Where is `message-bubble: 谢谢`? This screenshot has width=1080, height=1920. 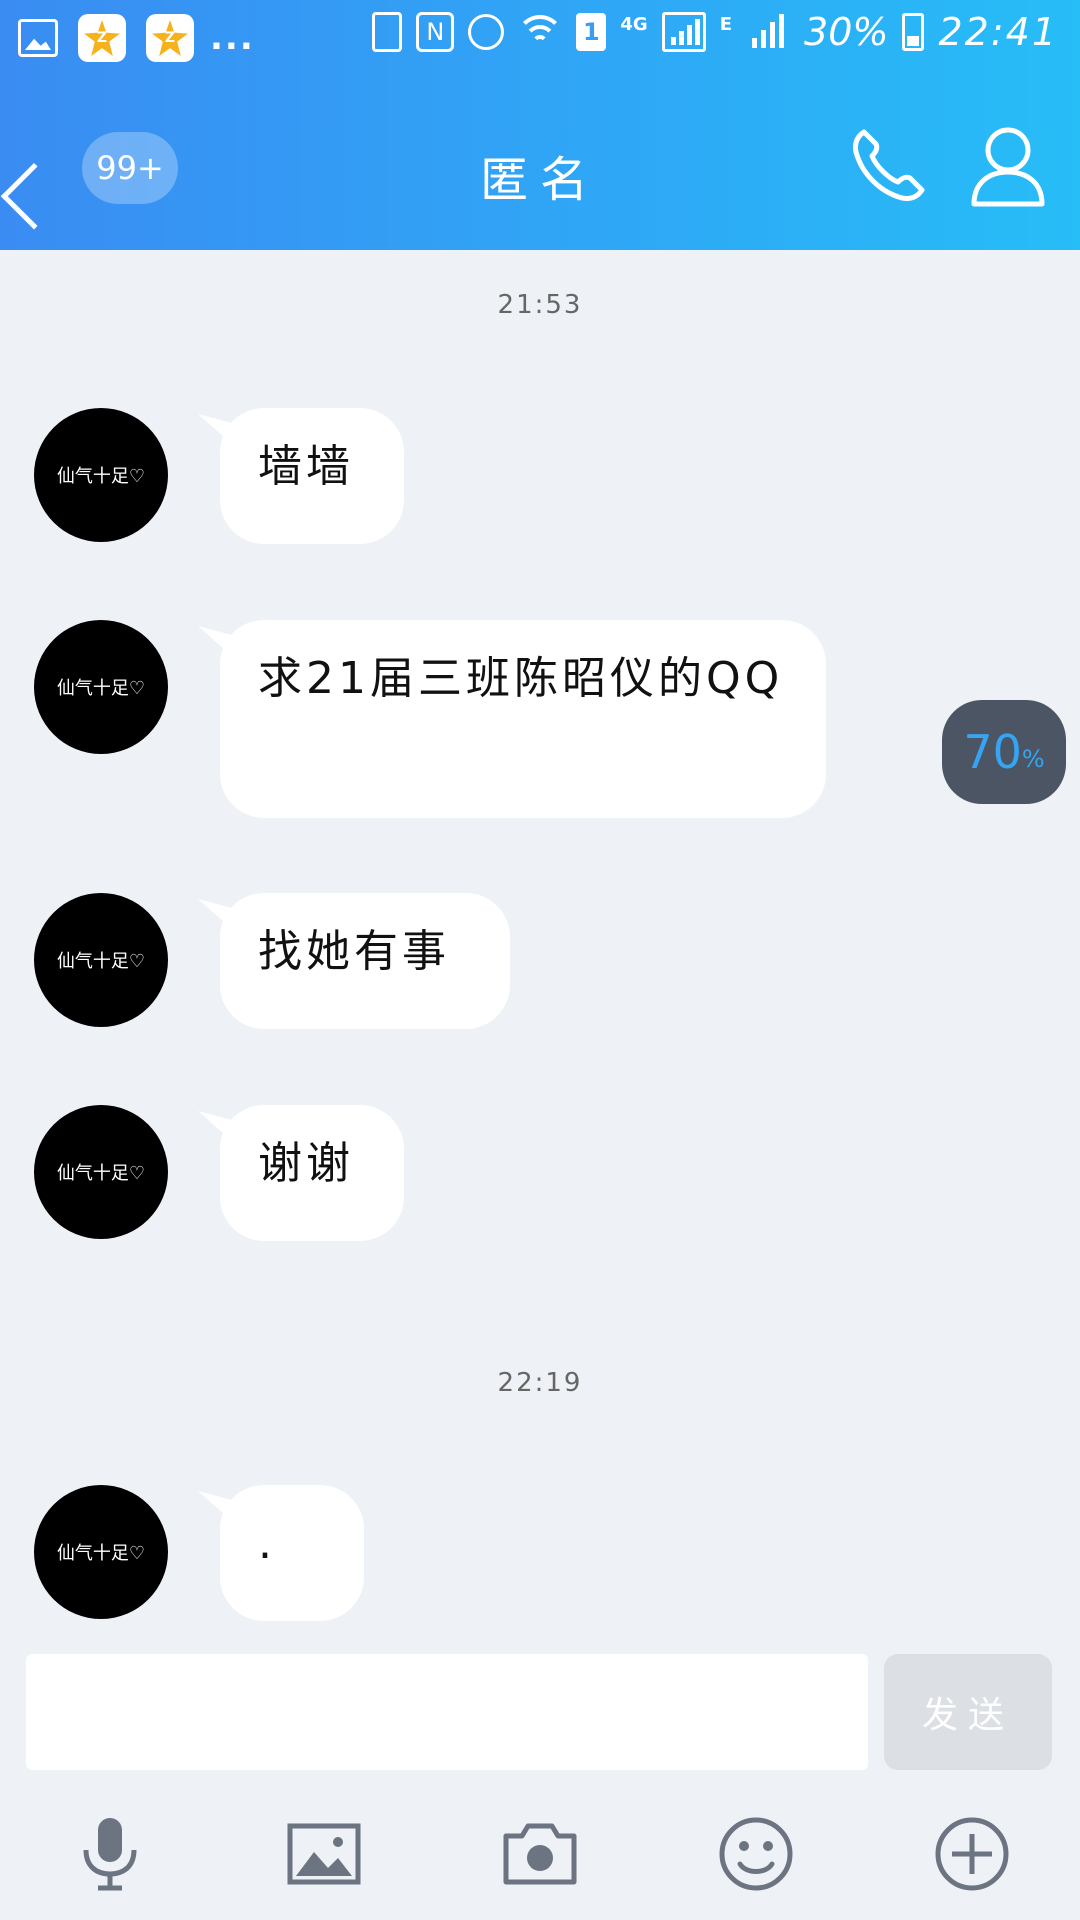
message-bubble: 谢谢 is located at coordinates (312, 1173).